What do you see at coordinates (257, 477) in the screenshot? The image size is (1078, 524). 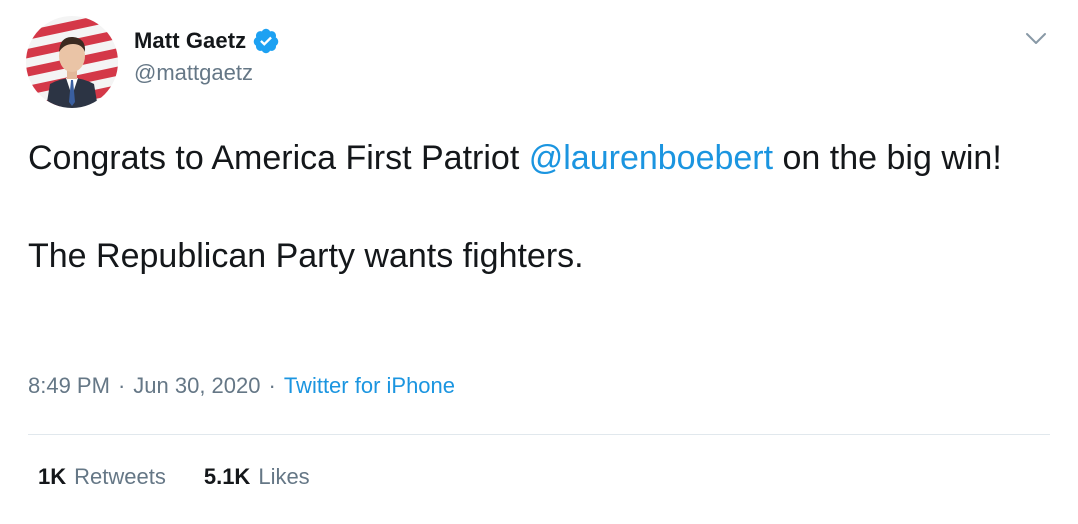 I see `likes-stat: 5.1K Likes` at bounding box center [257, 477].